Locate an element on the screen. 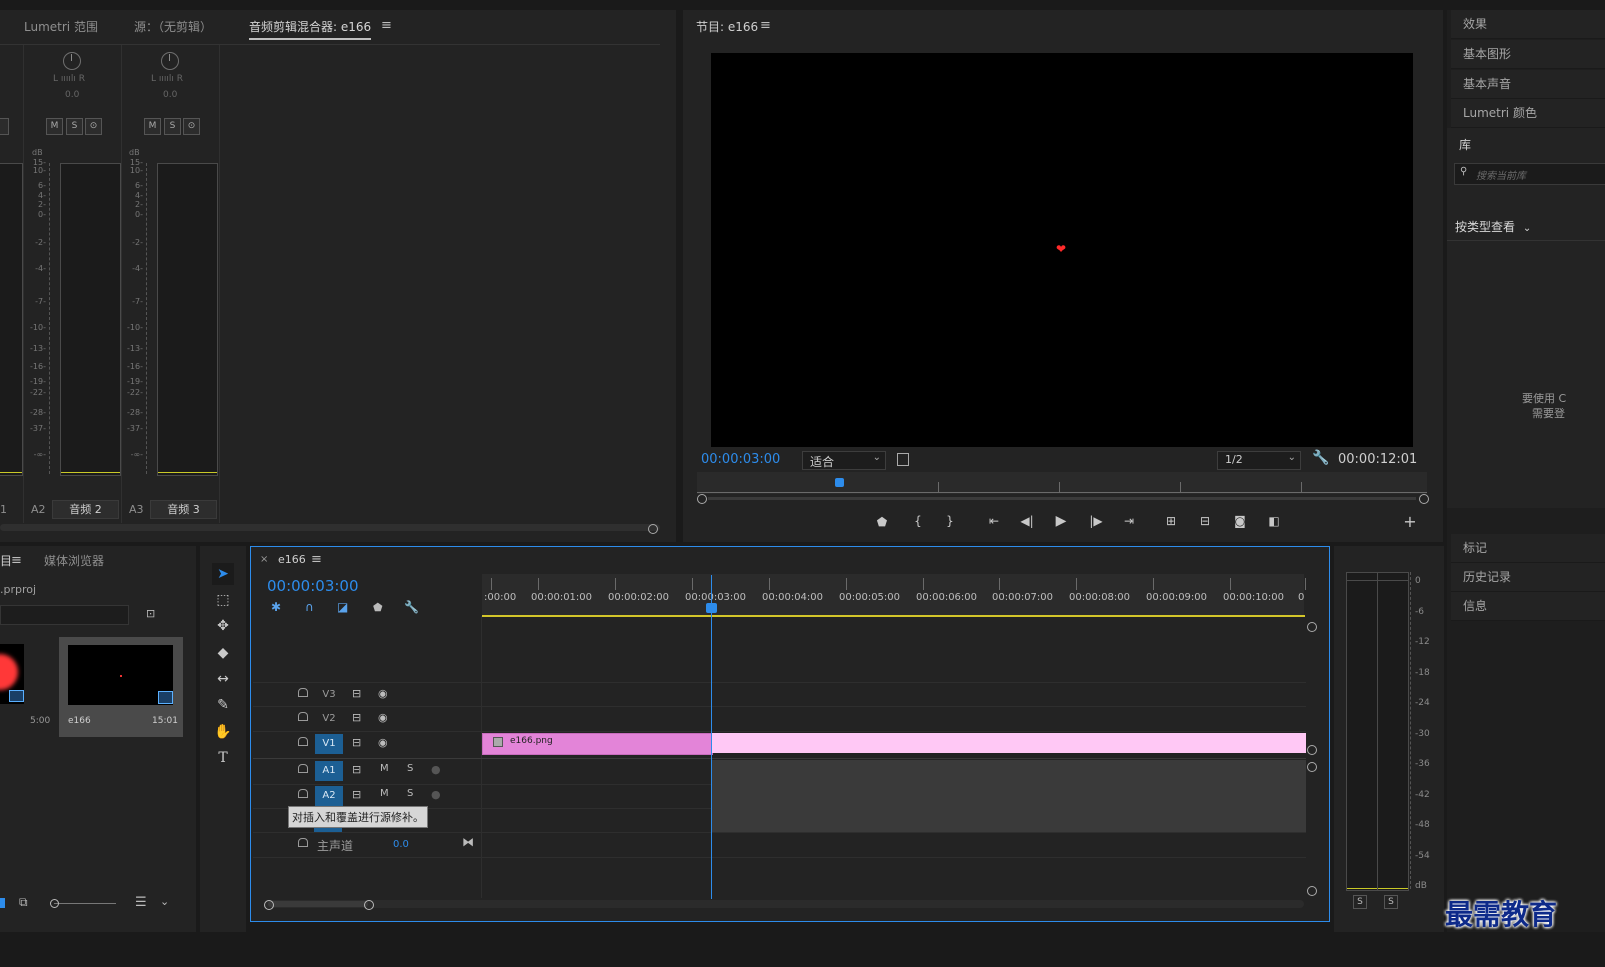  horizontal-scrollbar is located at coordinates (330, 527).